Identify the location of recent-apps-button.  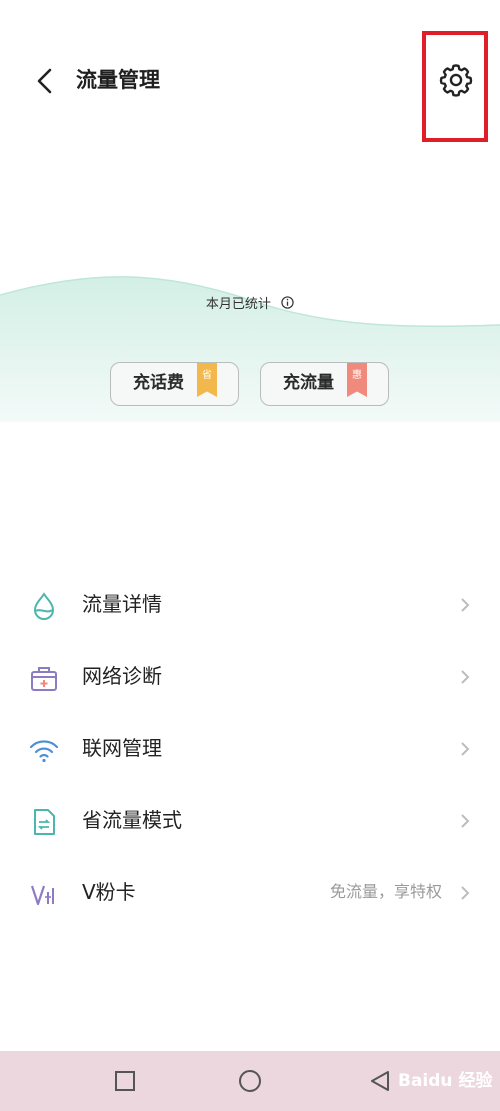
(125, 1081).